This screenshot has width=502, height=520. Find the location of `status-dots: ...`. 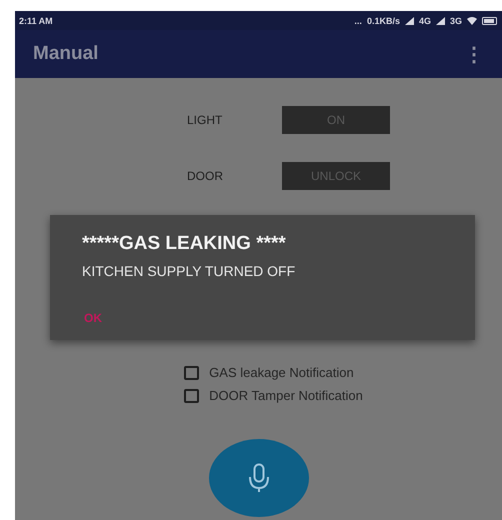

status-dots: ... is located at coordinates (358, 21).